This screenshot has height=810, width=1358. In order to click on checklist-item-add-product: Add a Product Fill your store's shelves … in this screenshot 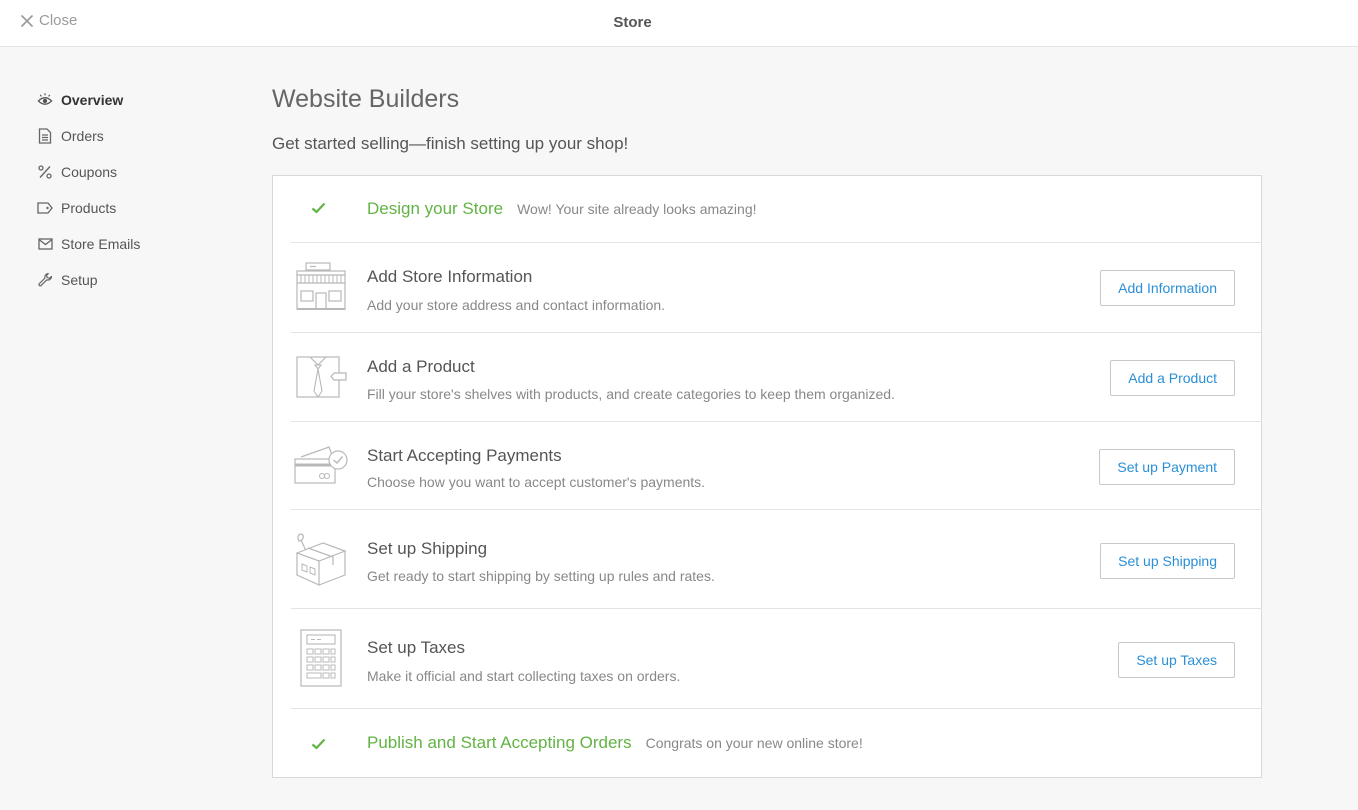, I will do `click(776, 377)`.